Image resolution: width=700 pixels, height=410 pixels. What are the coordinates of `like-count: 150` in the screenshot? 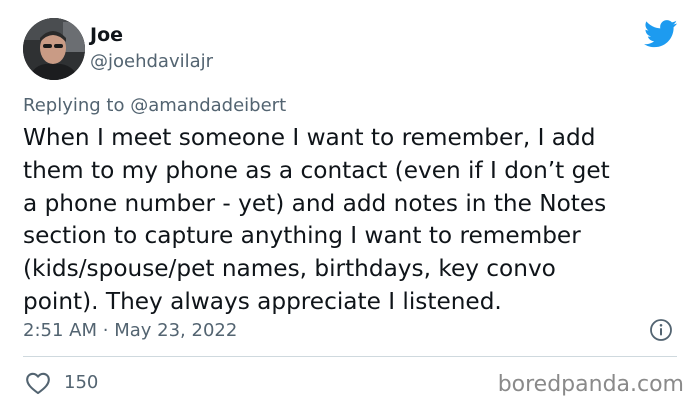 It's located at (81, 382).